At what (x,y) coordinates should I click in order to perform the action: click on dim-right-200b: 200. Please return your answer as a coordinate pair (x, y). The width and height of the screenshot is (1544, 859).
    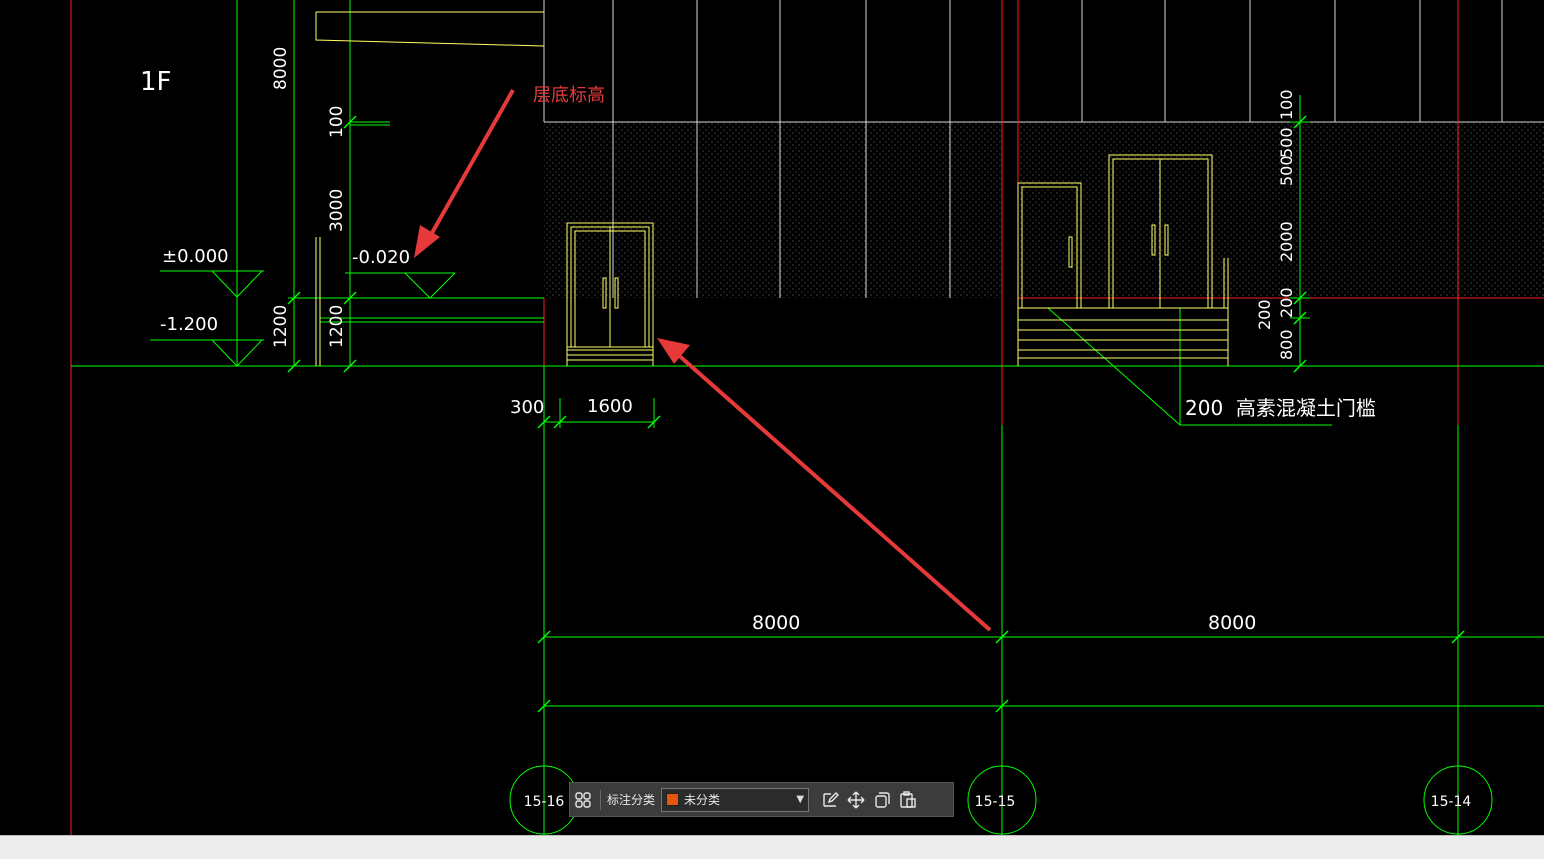
    Looking at the image, I should click on (1286, 302).